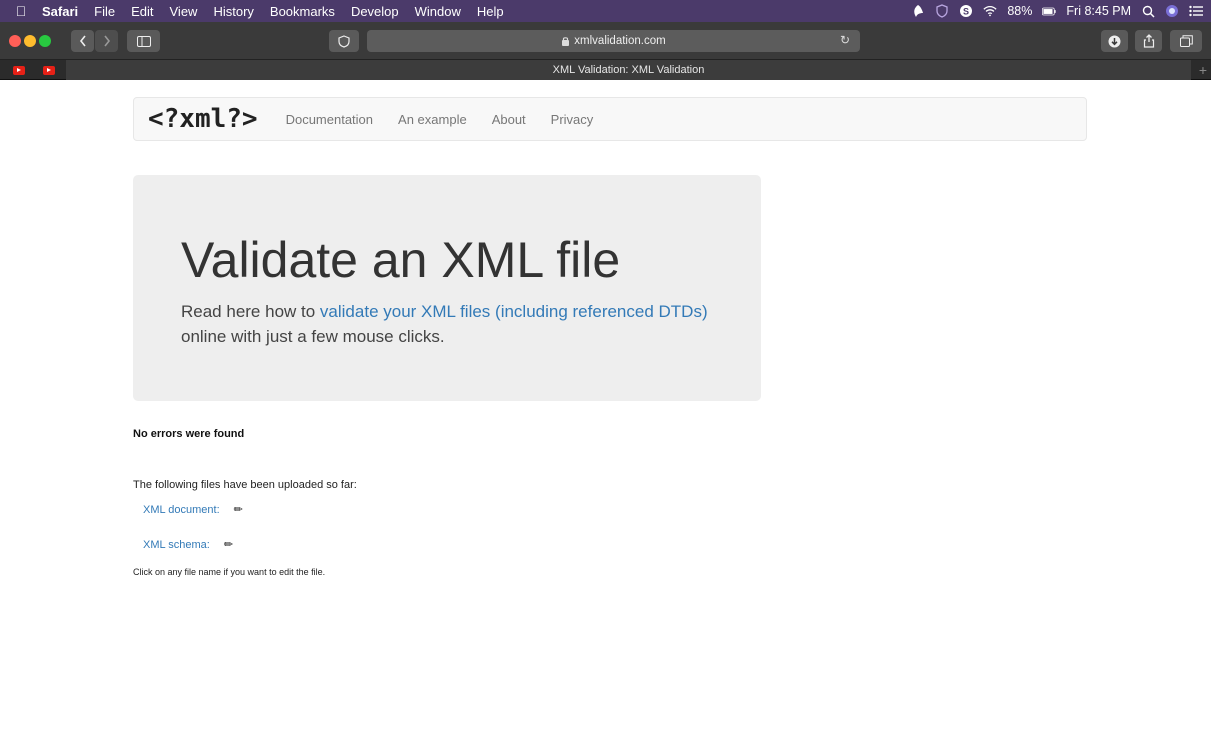  Describe the element at coordinates (250, 311) in the screenshot. I see `hero-text-before: Read here how to` at that location.